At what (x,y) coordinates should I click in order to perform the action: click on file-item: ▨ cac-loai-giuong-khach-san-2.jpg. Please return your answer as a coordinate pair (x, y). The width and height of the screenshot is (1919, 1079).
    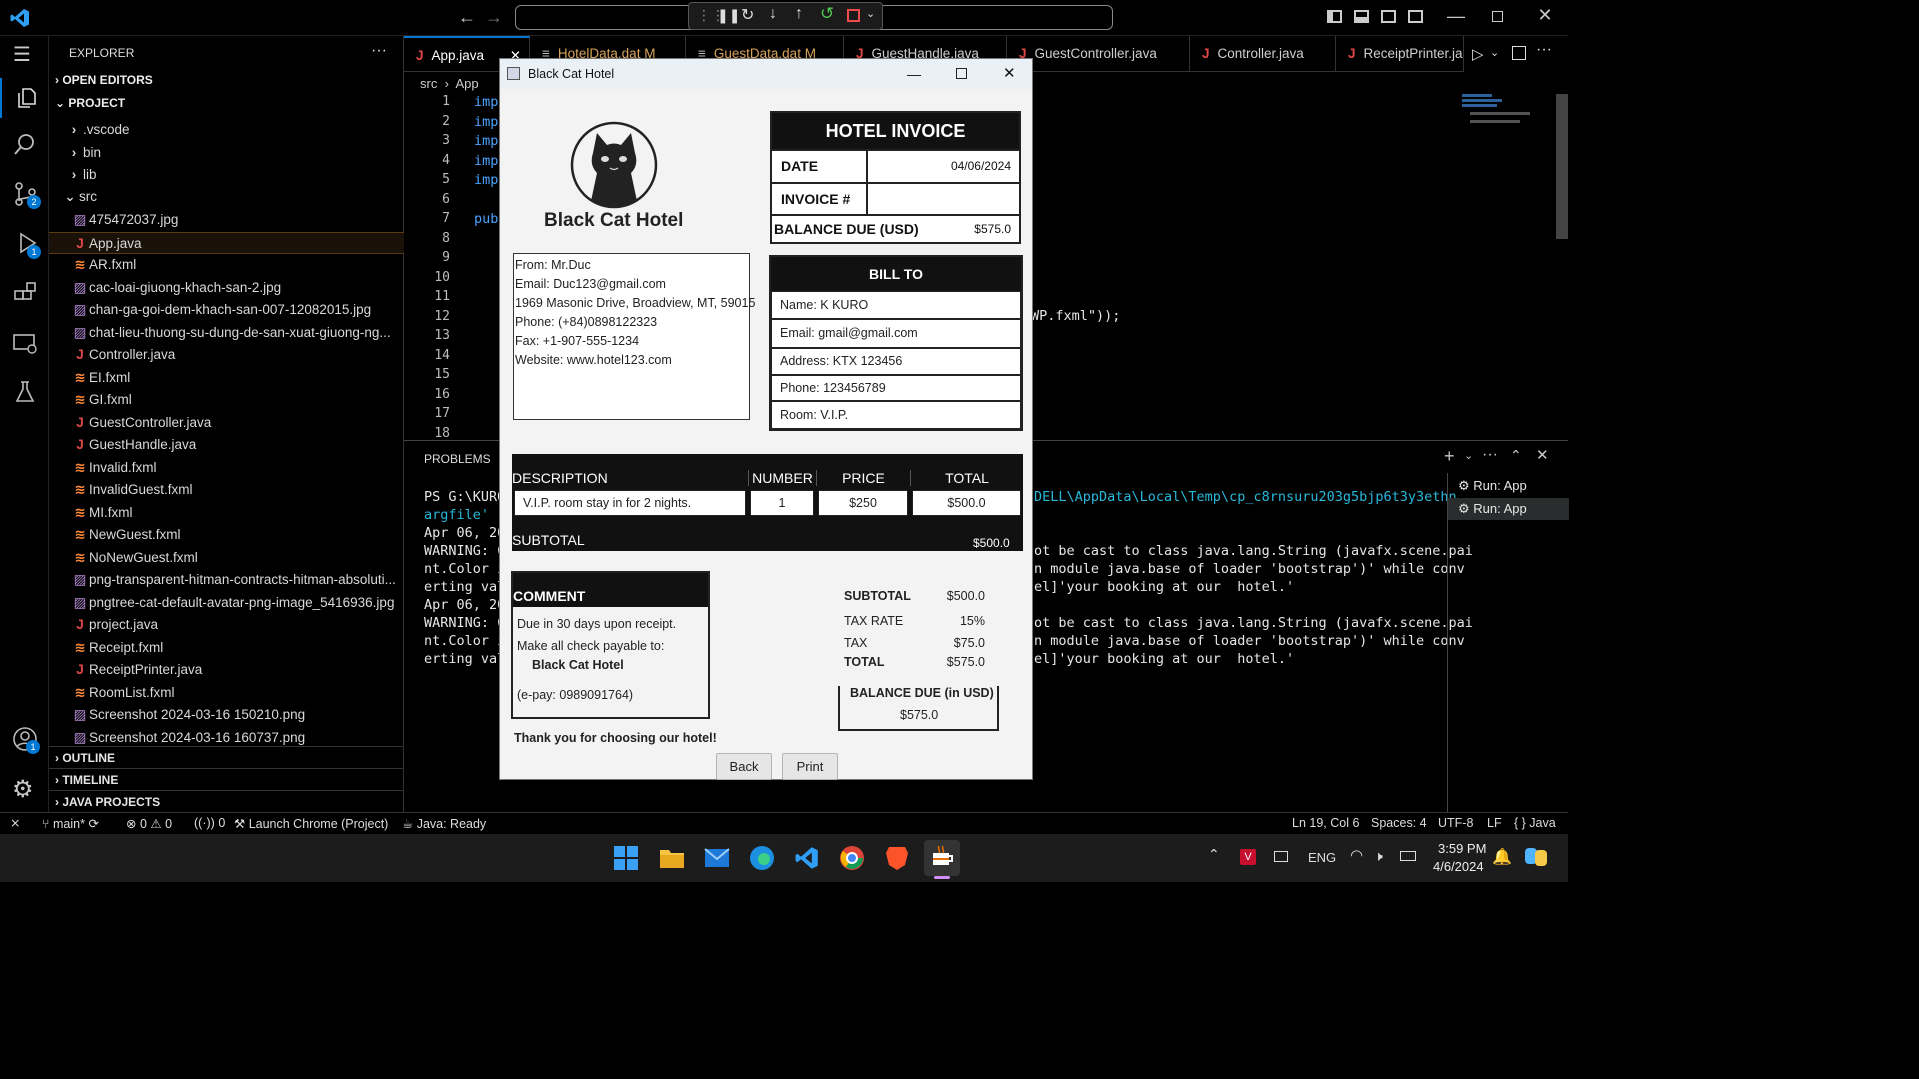
    Looking at the image, I should click on (226, 288).